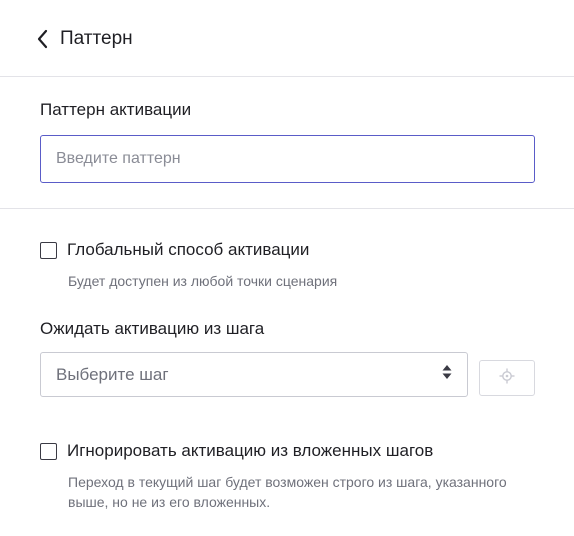 This screenshot has height=536, width=574. I want to click on sort-arrows-icon, so click(447, 374).